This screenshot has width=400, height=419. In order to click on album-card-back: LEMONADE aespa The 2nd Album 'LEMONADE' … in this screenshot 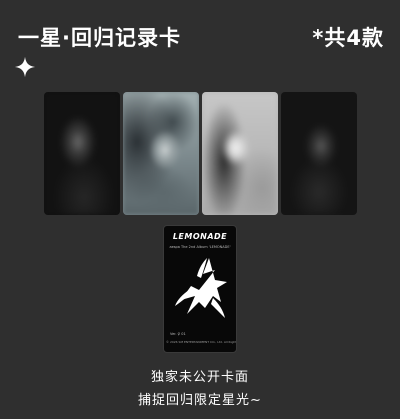, I will do `click(200, 289)`.